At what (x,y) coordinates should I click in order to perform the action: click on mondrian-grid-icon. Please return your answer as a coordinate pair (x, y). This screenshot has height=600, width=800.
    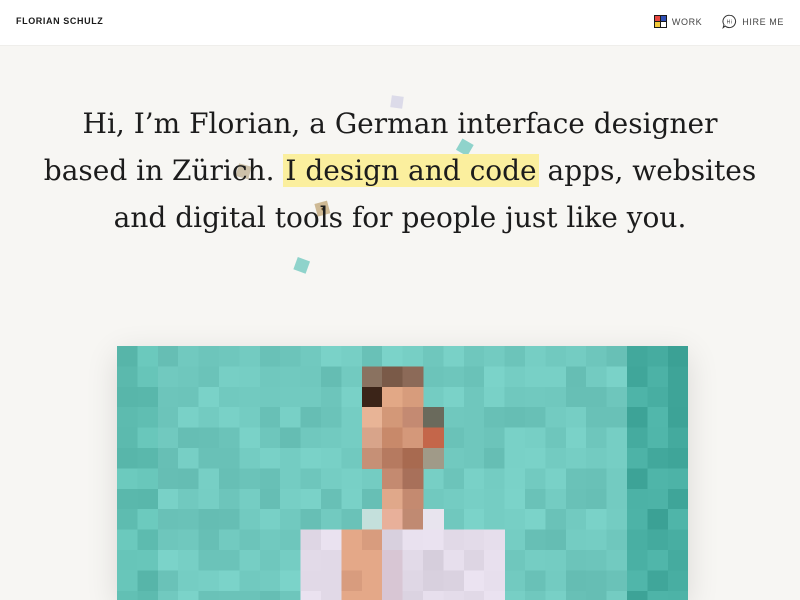
    Looking at the image, I should click on (660, 21).